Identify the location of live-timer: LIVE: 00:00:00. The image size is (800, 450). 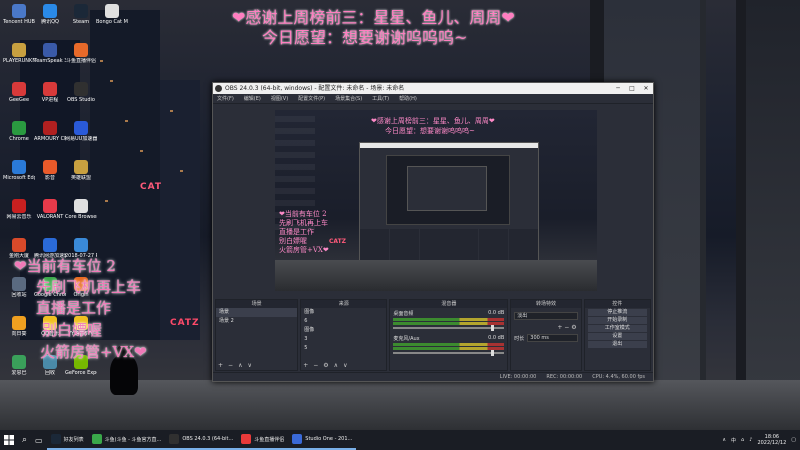
(518, 377).